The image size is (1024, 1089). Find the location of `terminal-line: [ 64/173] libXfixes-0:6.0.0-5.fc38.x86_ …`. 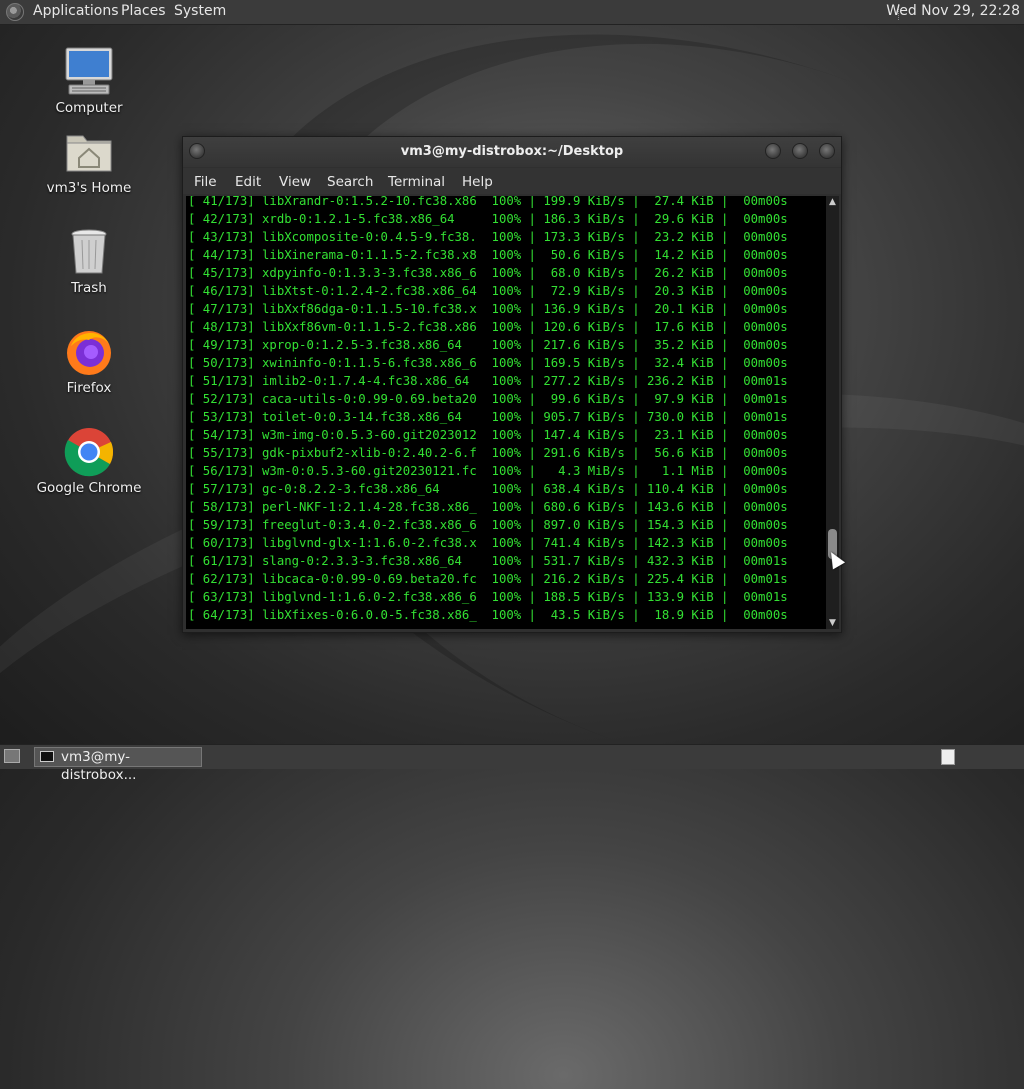

terminal-line: [ 64/173] libXfixes-0:6.0.0-5.fc38.x86_ … is located at coordinates (488, 615).